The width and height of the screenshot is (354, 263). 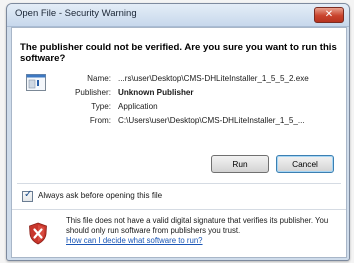 What do you see at coordinates (99, 78) in the screenshot?
I see `name-label: Name:` at bounding box center [99, 78].